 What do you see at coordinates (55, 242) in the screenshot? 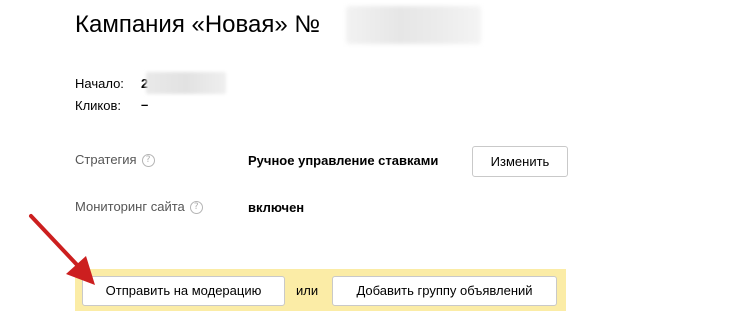
I see `arrow-shaft` at bounding box center [55, 242].